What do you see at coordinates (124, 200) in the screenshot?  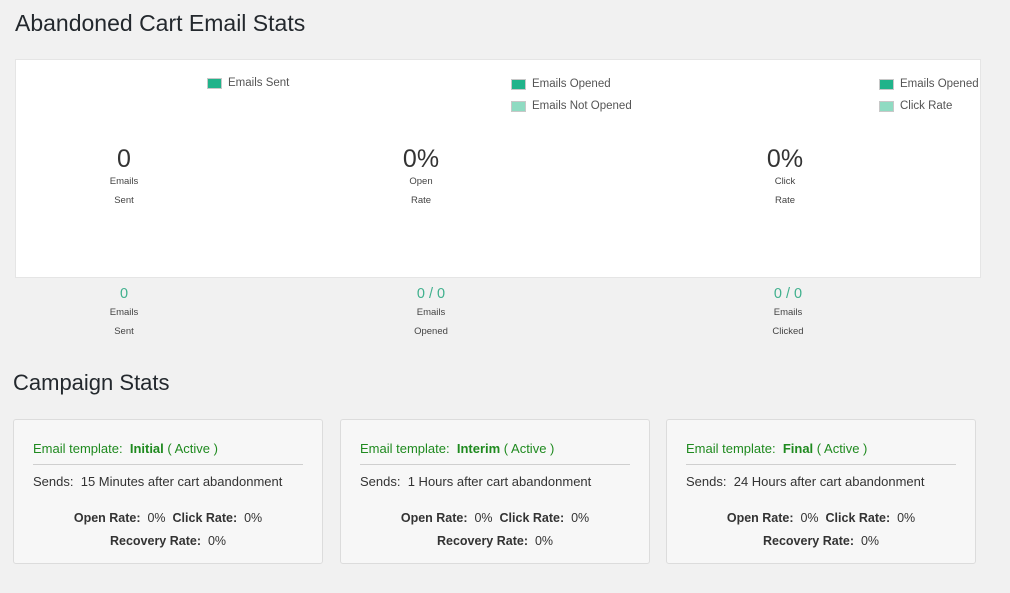 I see `chart-label-2: Sent` at bounding box center [124, 200].